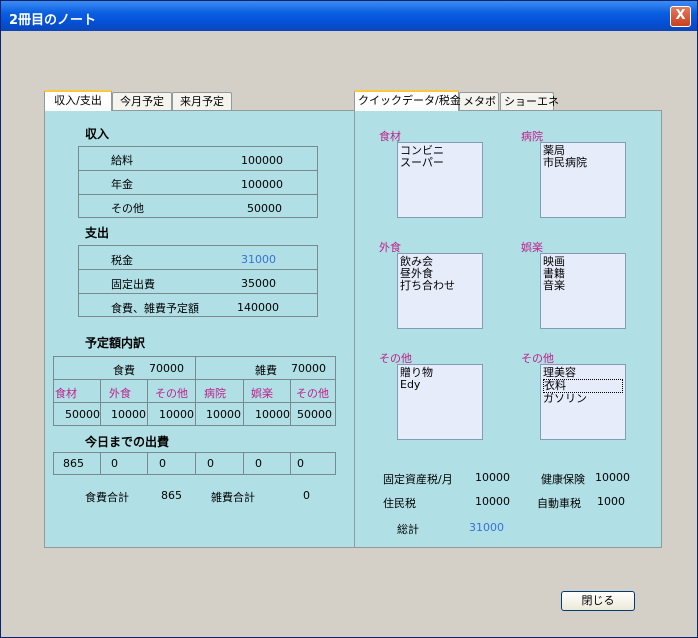 The height and width of the screenshot is (638, 698). I want to click on misc-total-label: 雑費合計, so click(233, 497).